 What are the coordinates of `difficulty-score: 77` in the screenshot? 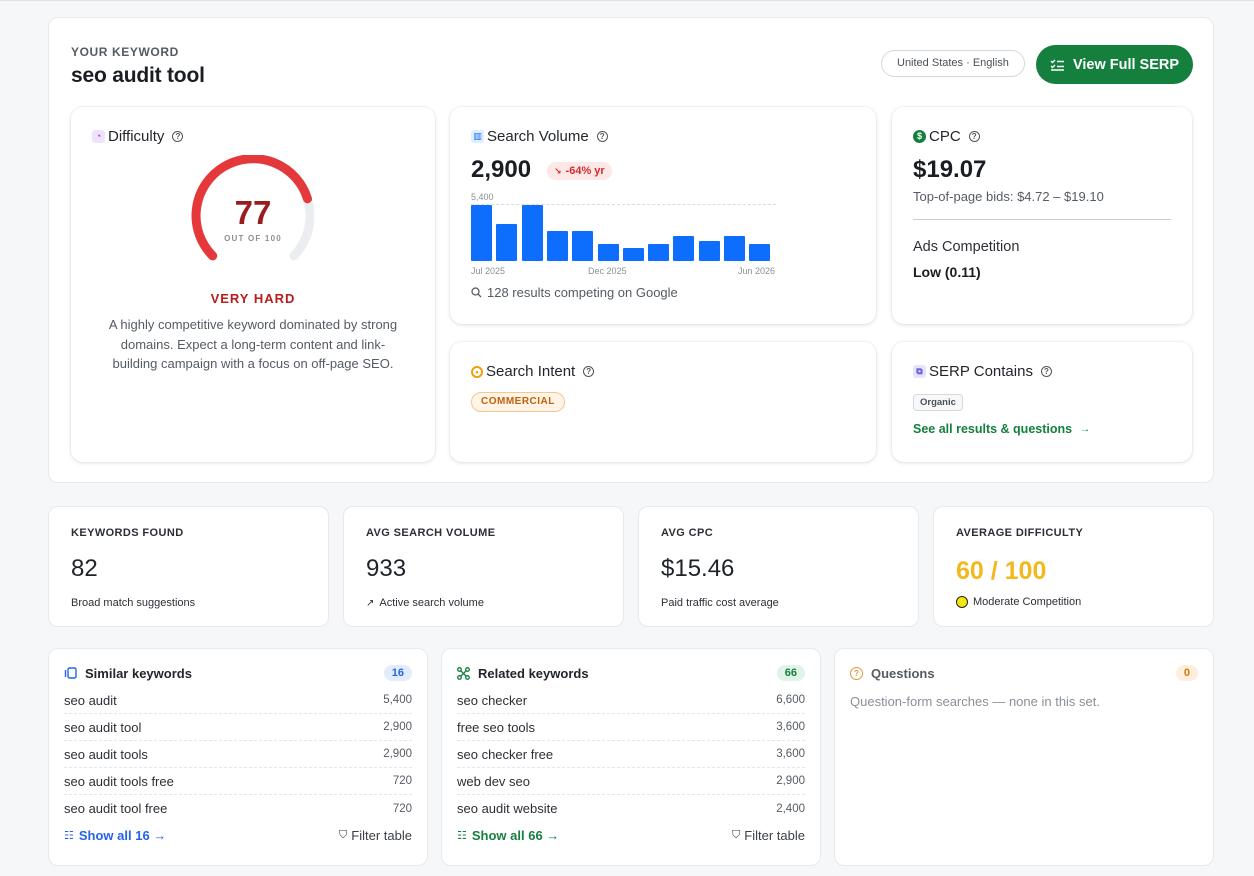 It's located at (253, 212).